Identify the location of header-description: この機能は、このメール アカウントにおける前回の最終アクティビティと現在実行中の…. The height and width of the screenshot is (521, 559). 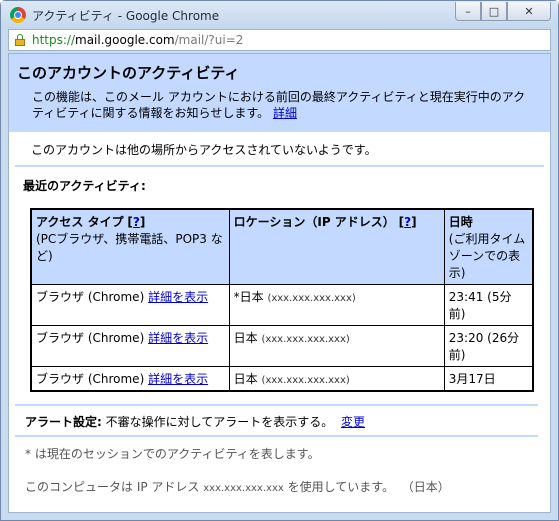
(284, 105).